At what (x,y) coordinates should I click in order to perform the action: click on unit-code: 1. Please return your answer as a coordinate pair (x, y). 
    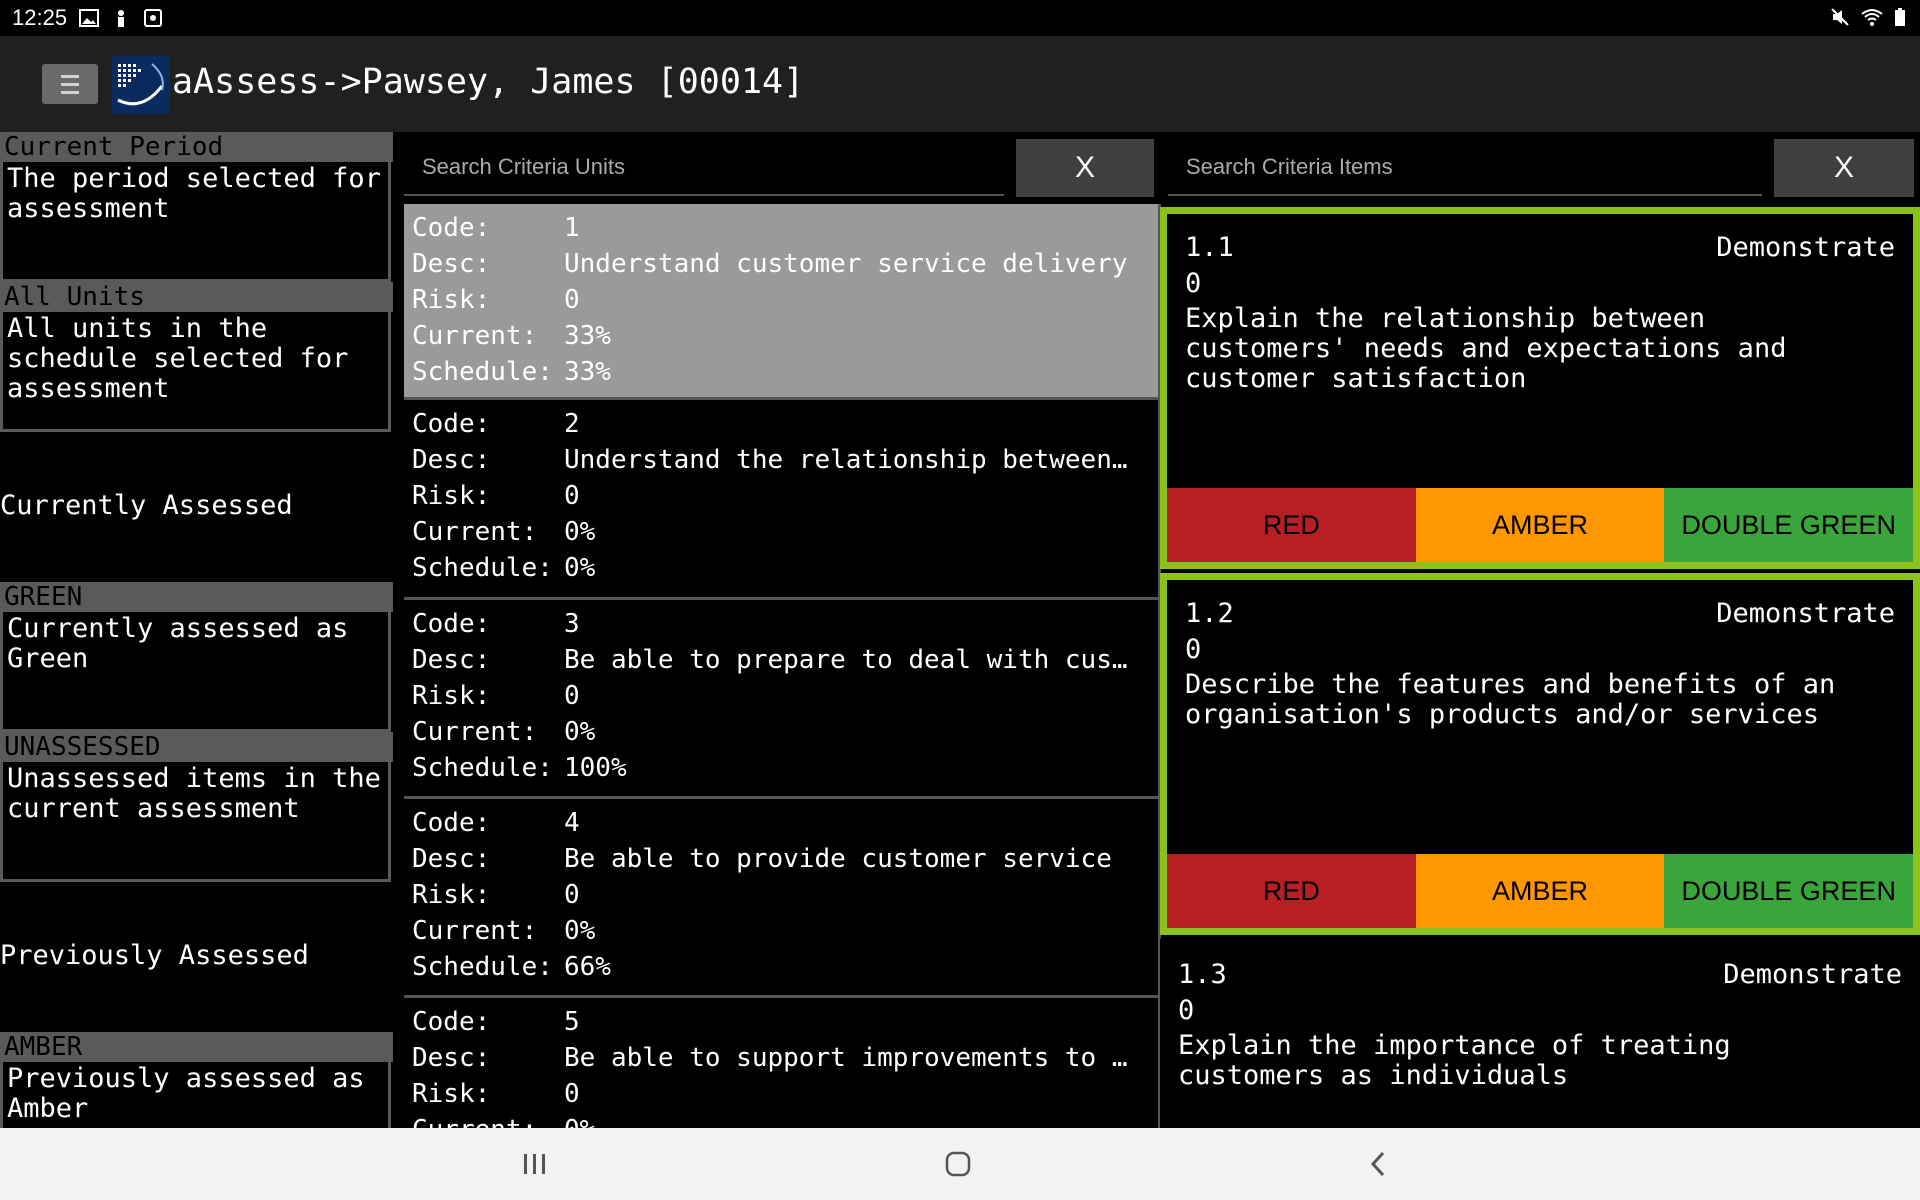
    Looking at the image, I should click on (572, 228).